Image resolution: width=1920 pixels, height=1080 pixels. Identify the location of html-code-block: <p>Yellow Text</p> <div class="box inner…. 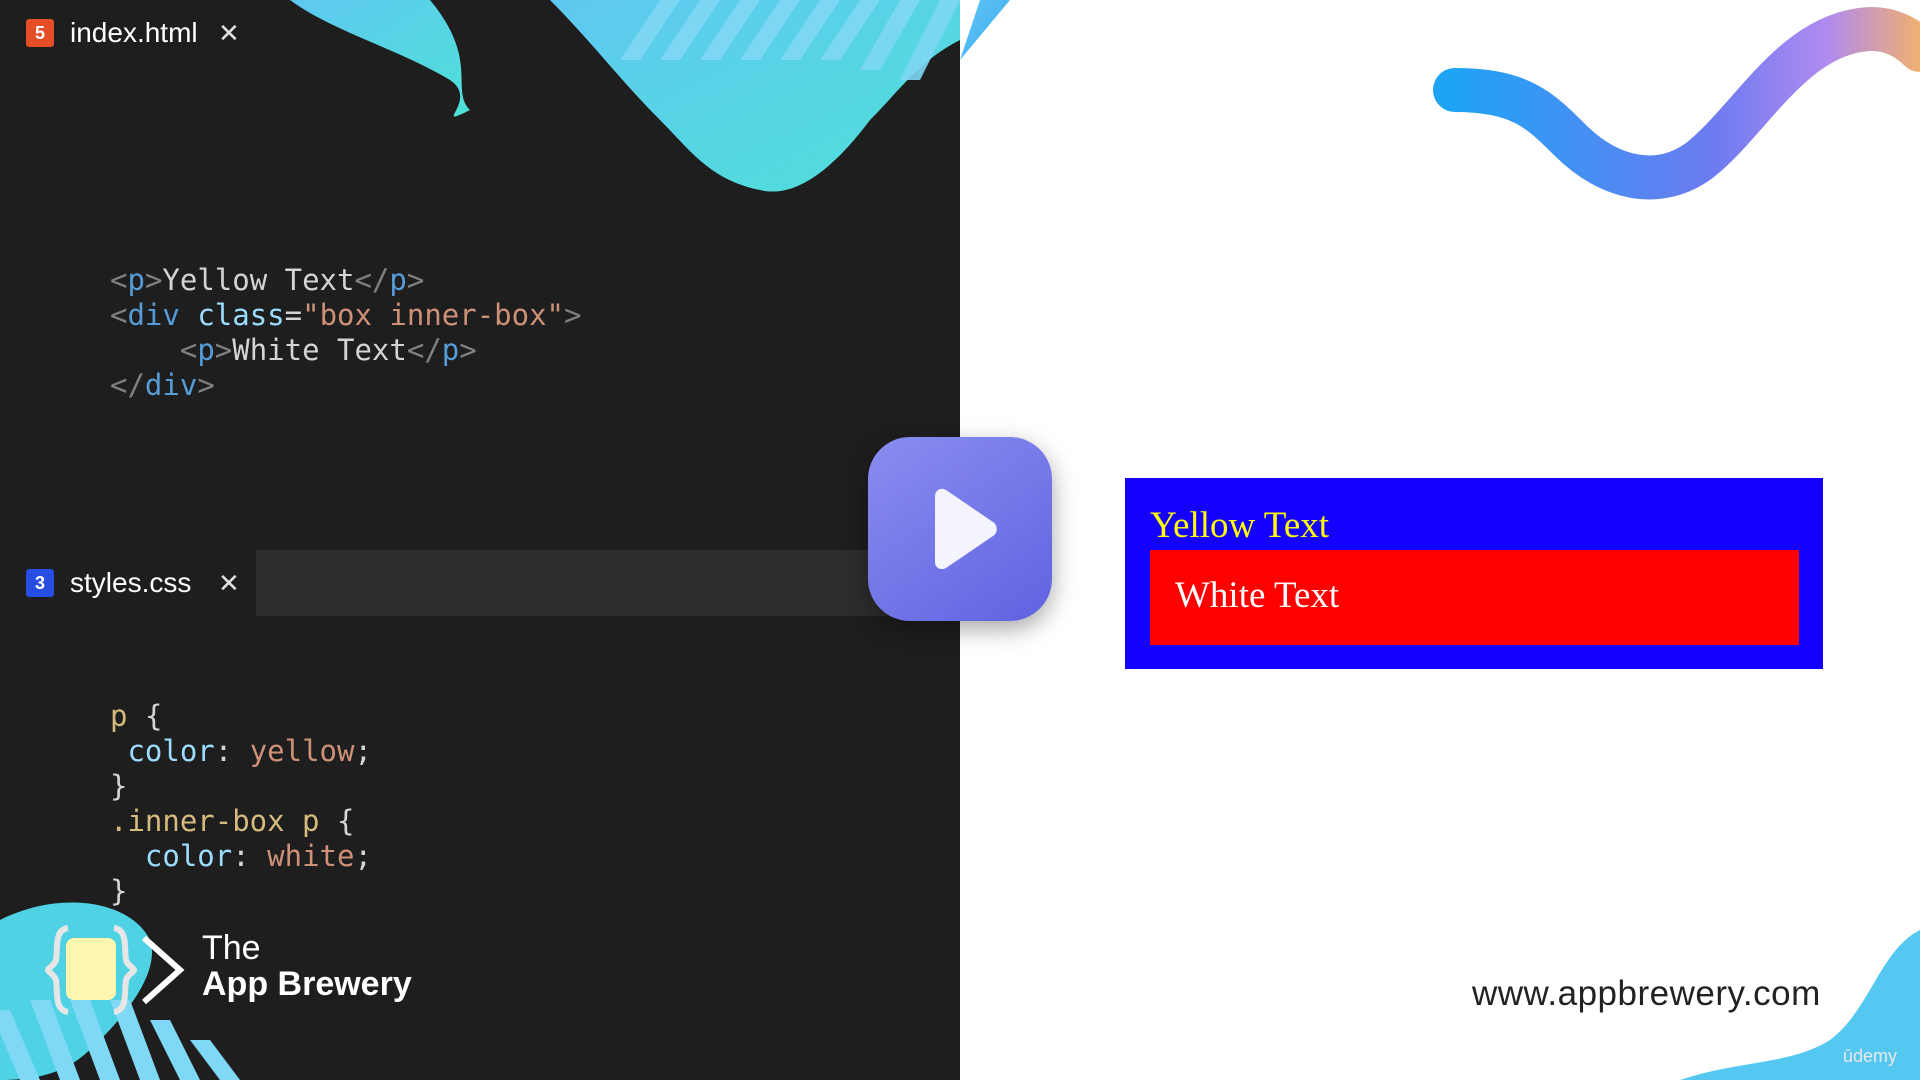
(345, 315).